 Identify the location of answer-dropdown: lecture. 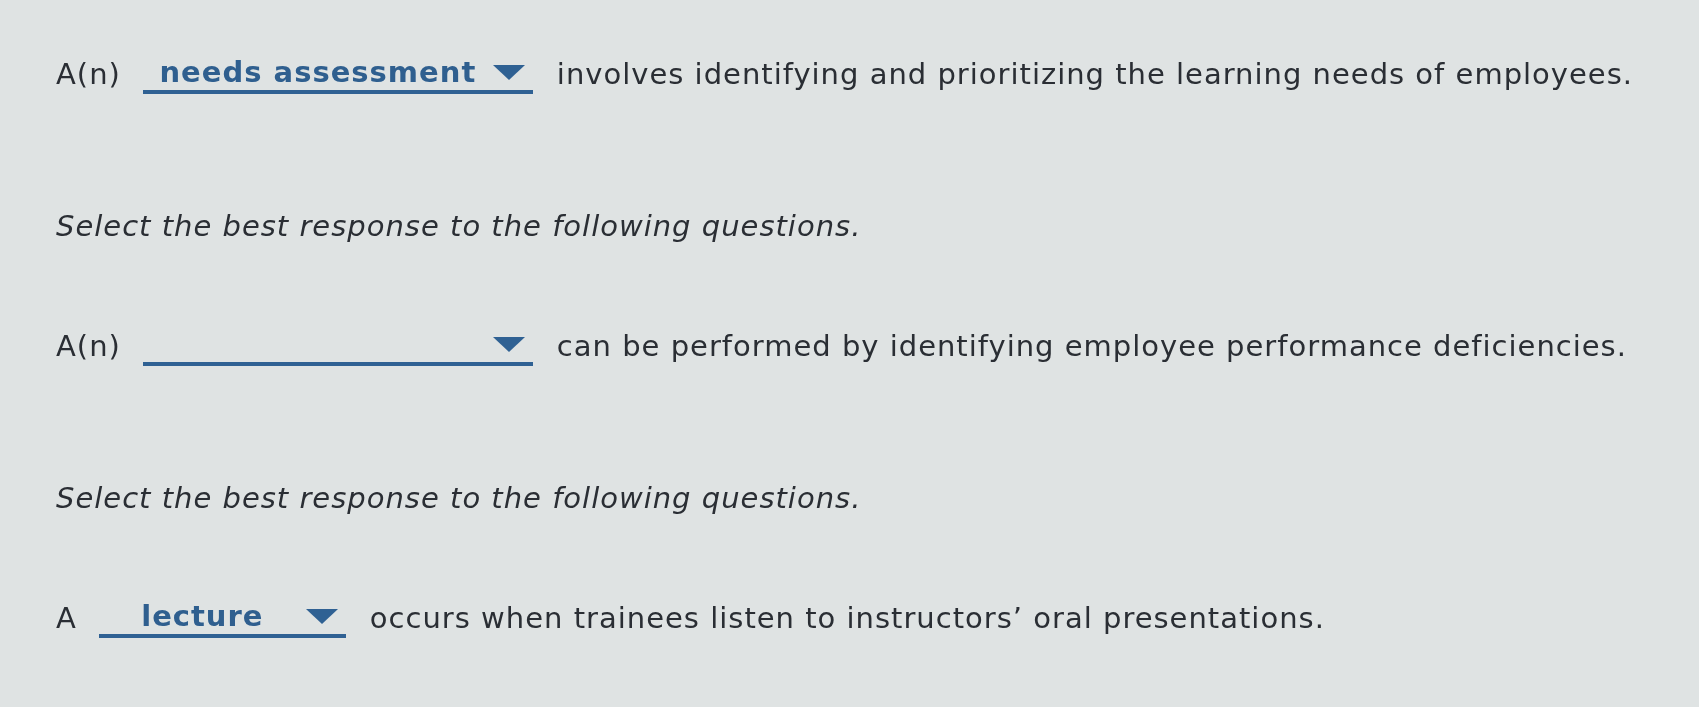
(222, 618).